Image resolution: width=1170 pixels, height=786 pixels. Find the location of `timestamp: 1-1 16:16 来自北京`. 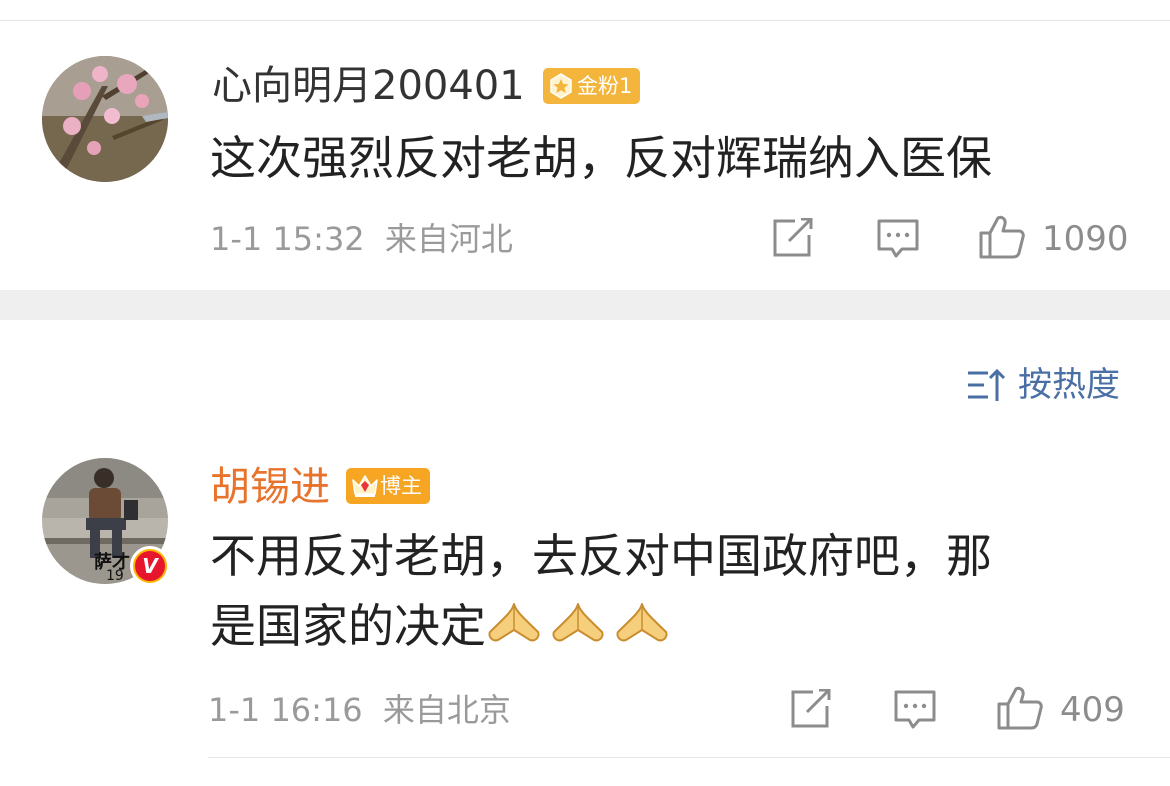

timestamp: 1-1 16:16 来自北京 is located at coordinates (359, 710).